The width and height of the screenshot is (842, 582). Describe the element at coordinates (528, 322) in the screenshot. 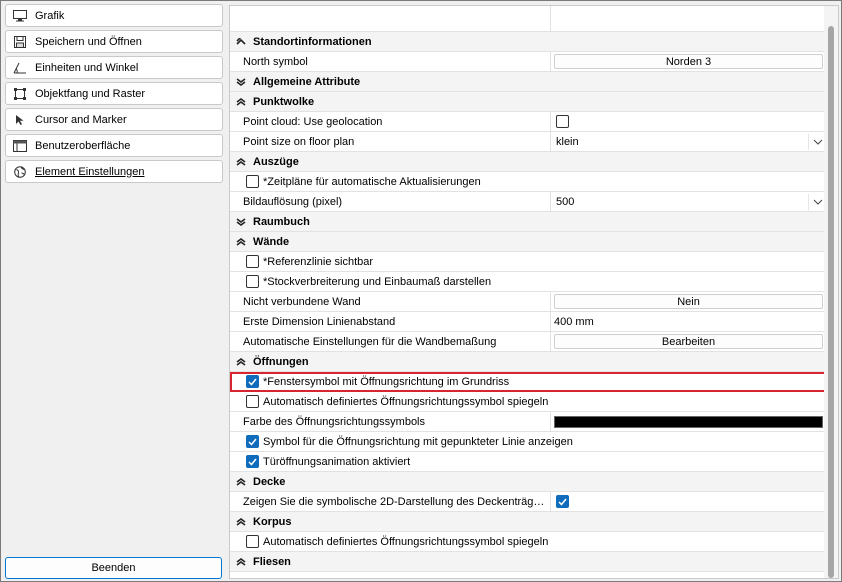

I see `prop-erste-dimension: Erste Dimension Linienabstand 400 mm` at that location.